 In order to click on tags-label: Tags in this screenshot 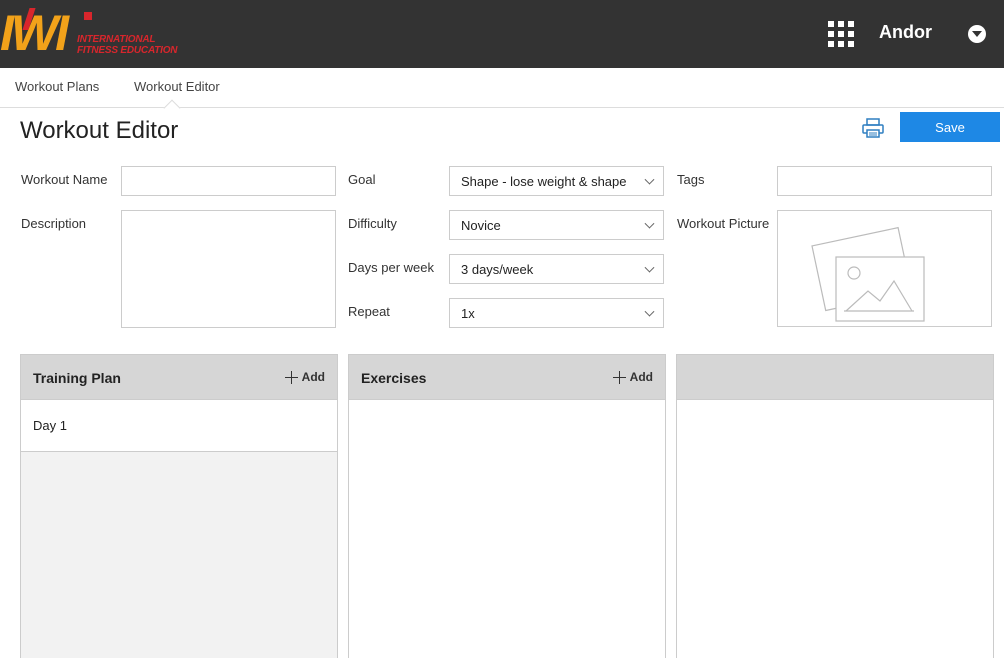, I will do `click(691, 179)`.